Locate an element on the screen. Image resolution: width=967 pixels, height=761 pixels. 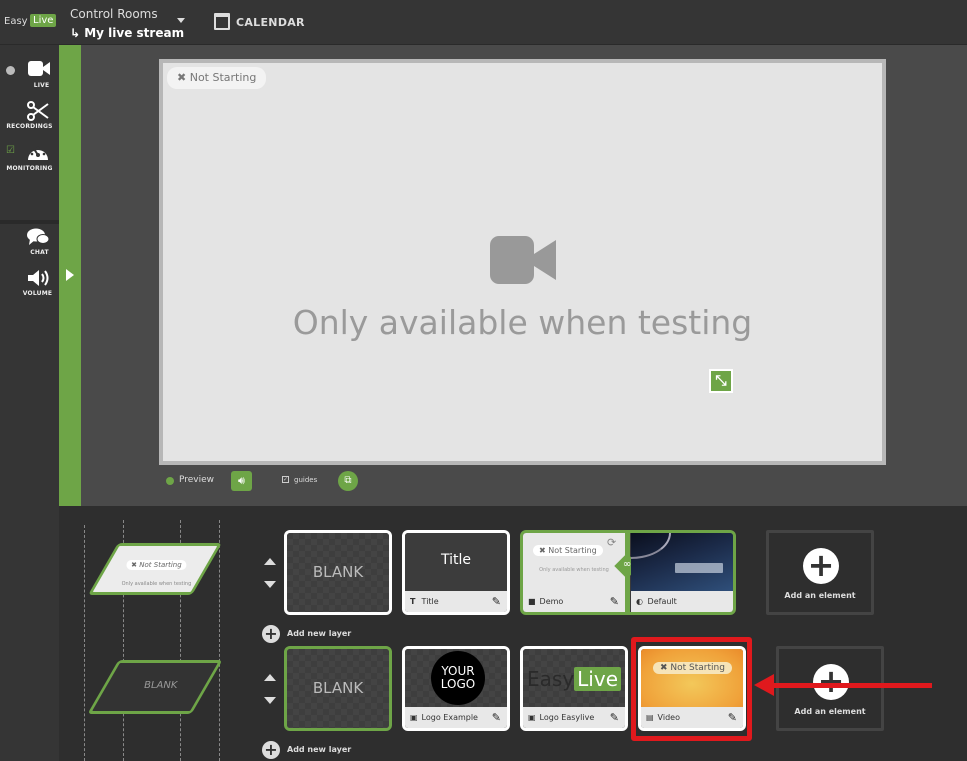
status-badge: ✖ Not Starting is located at coordinates (217, 78).